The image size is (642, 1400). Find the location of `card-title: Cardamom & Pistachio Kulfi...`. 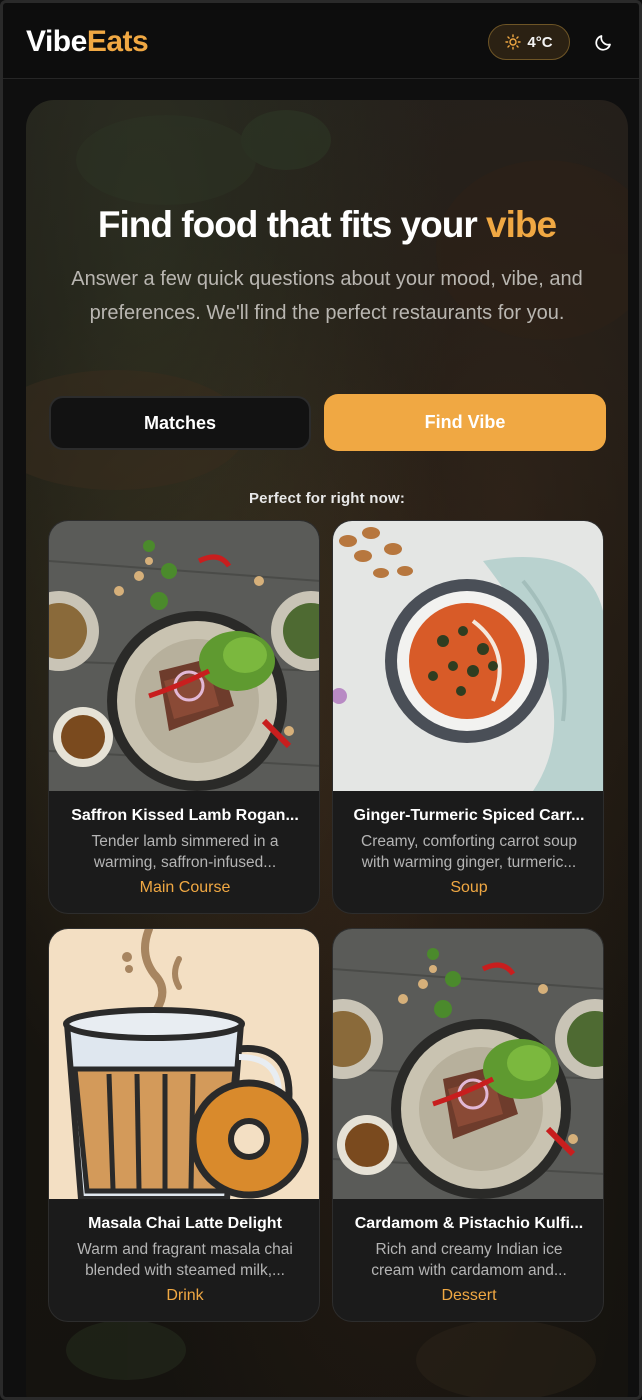

card-title: Cardamom & Pistachio Kulfi... is located at coordinates (469, 1223).